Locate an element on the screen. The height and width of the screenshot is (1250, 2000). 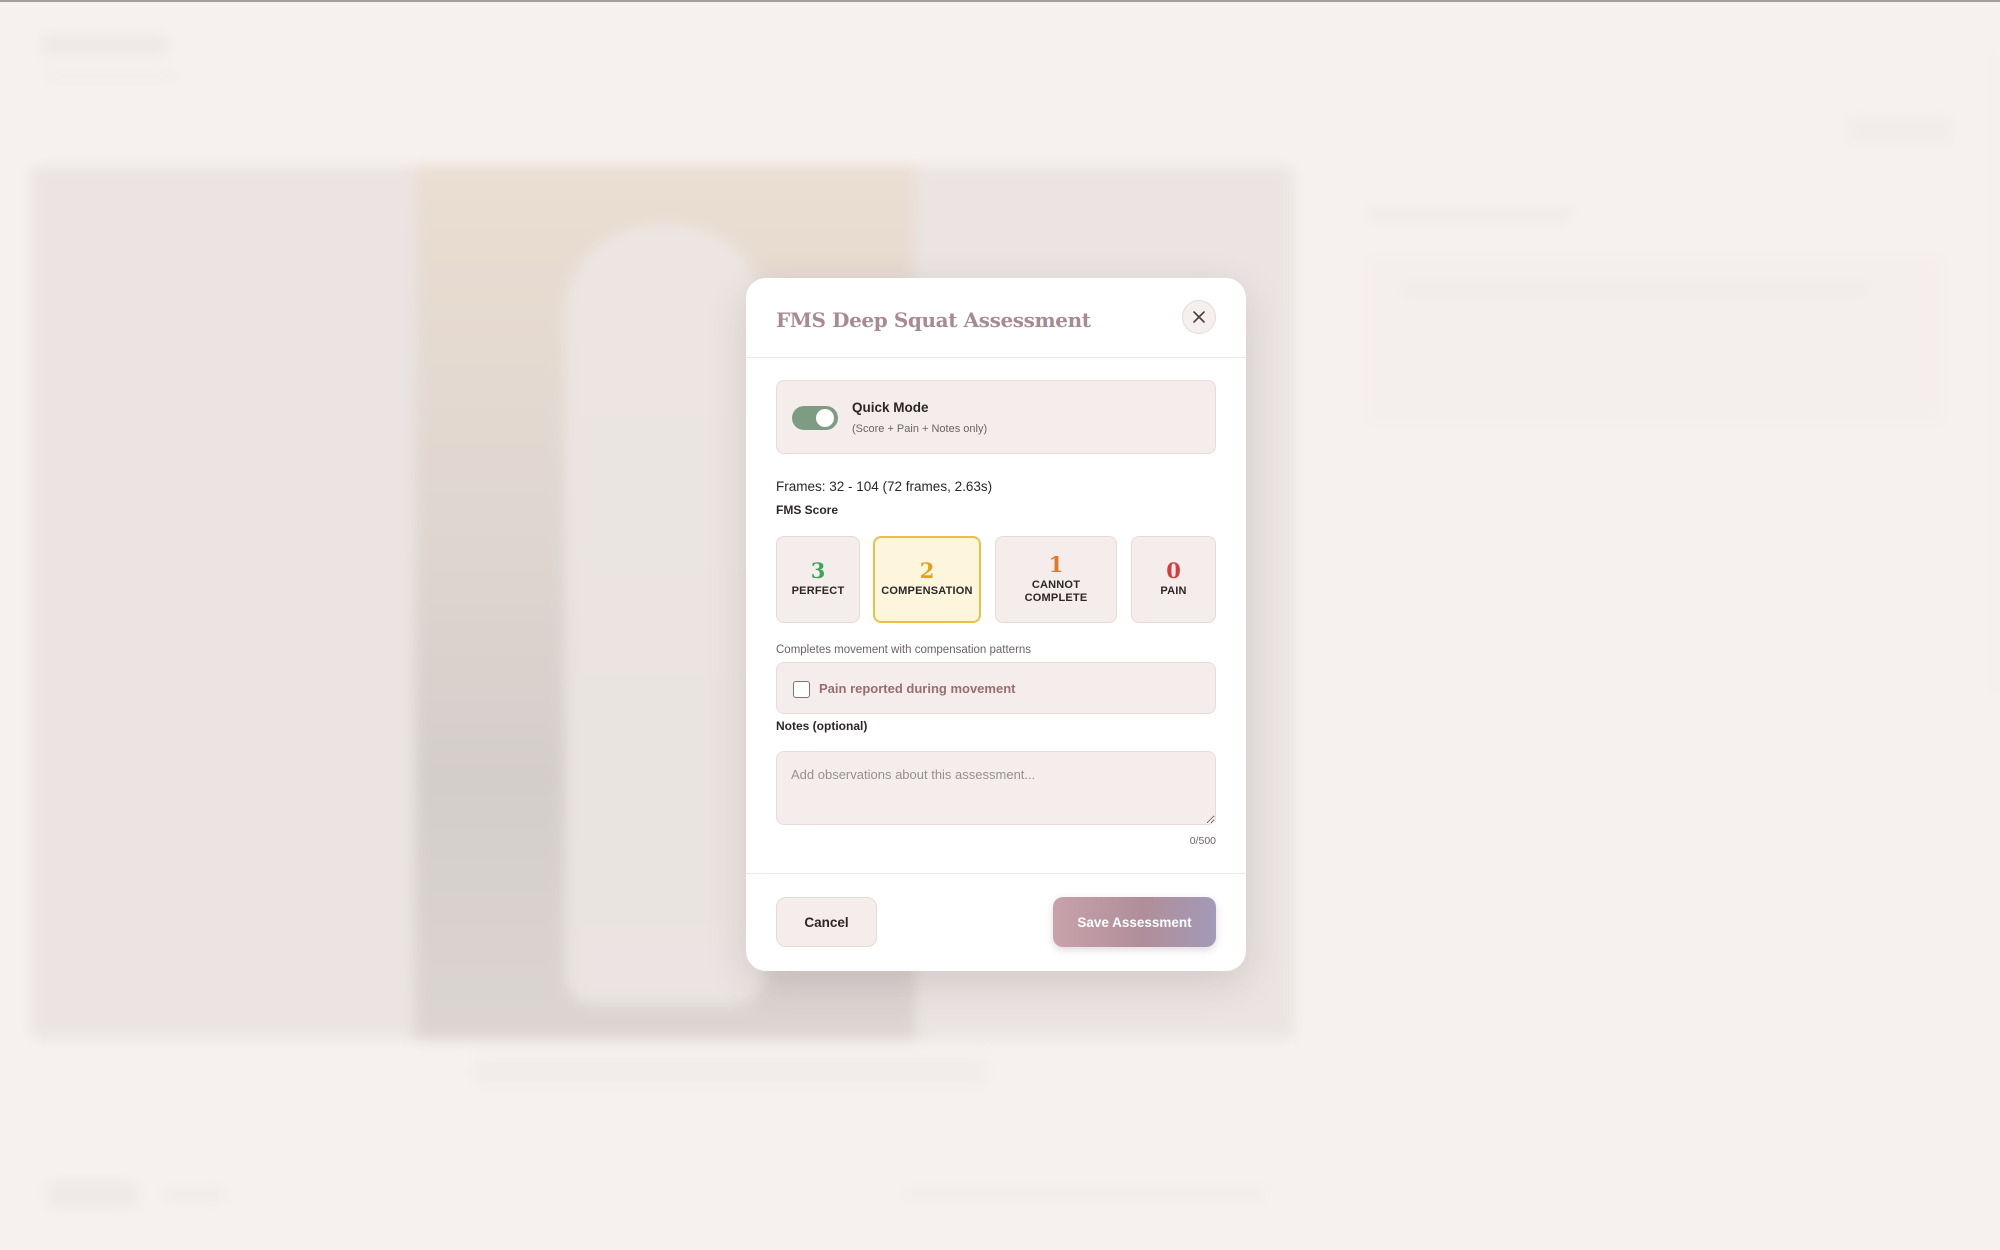
footer-divider is located at coordinates (996, 873).